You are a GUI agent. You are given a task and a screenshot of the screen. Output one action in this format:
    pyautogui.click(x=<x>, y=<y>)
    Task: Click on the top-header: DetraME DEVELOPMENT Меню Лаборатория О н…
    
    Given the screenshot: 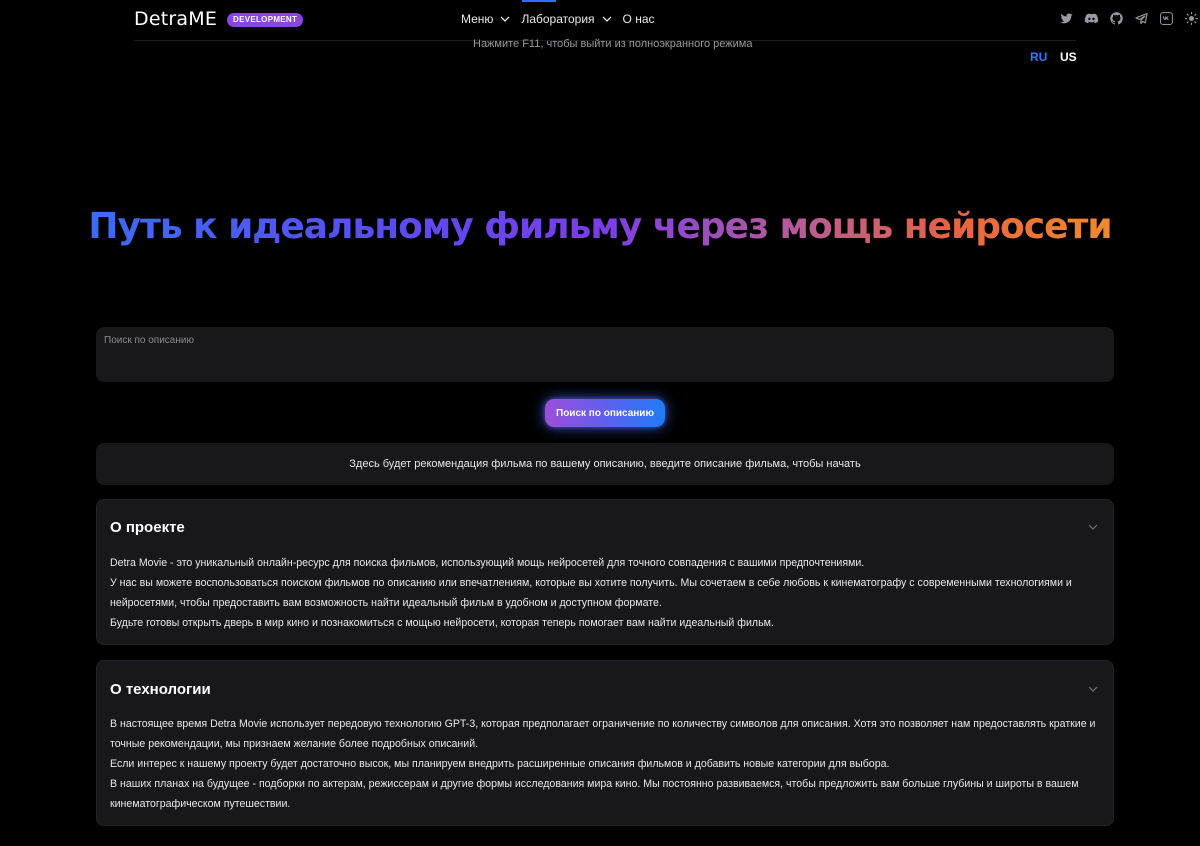 What is the action you would take?
    pyautogui.click(x=666, y=20)
    